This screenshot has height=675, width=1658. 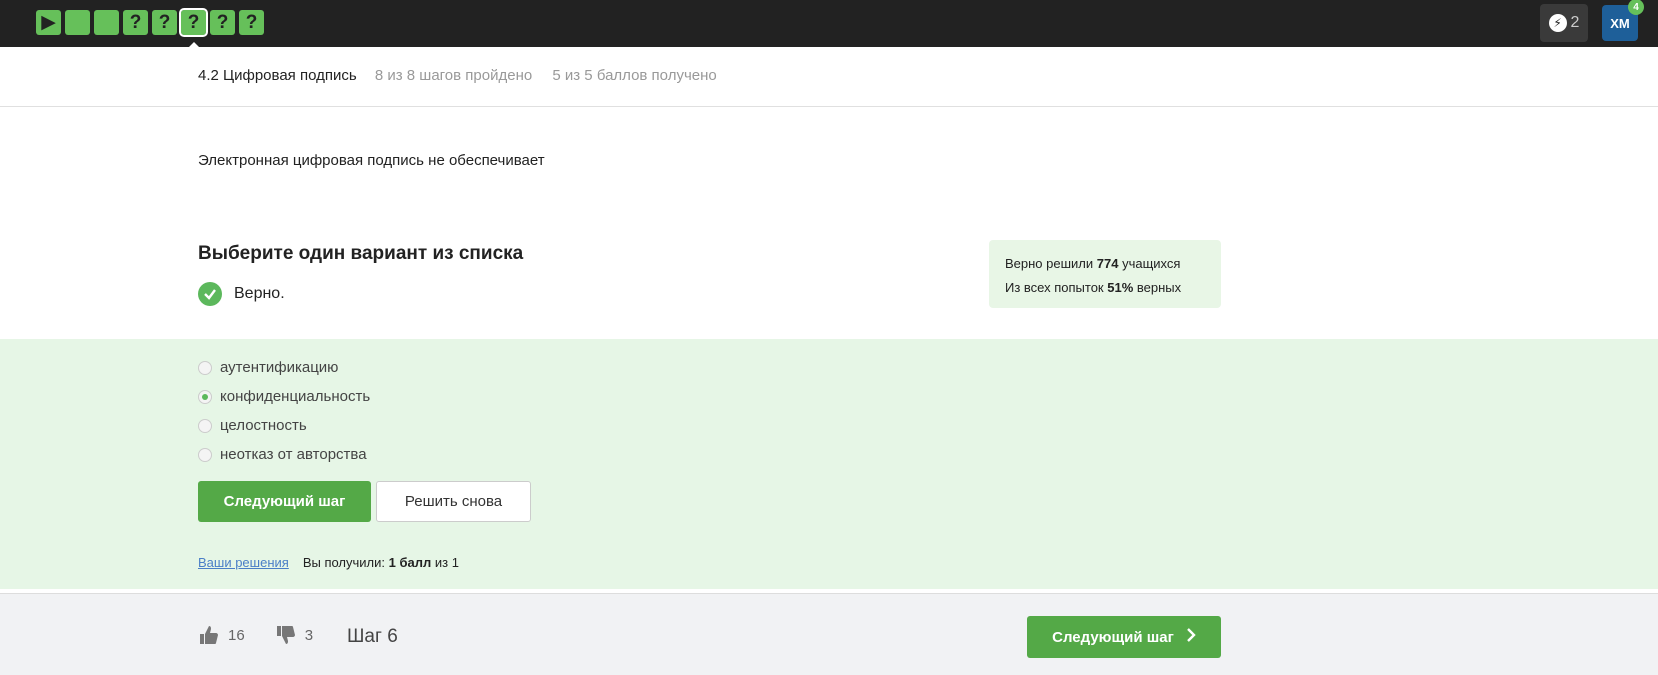 What do you see at coordinates (210, 294) in the screenshot?
I see `check-circle-icon` at bounding box center [210, 294].